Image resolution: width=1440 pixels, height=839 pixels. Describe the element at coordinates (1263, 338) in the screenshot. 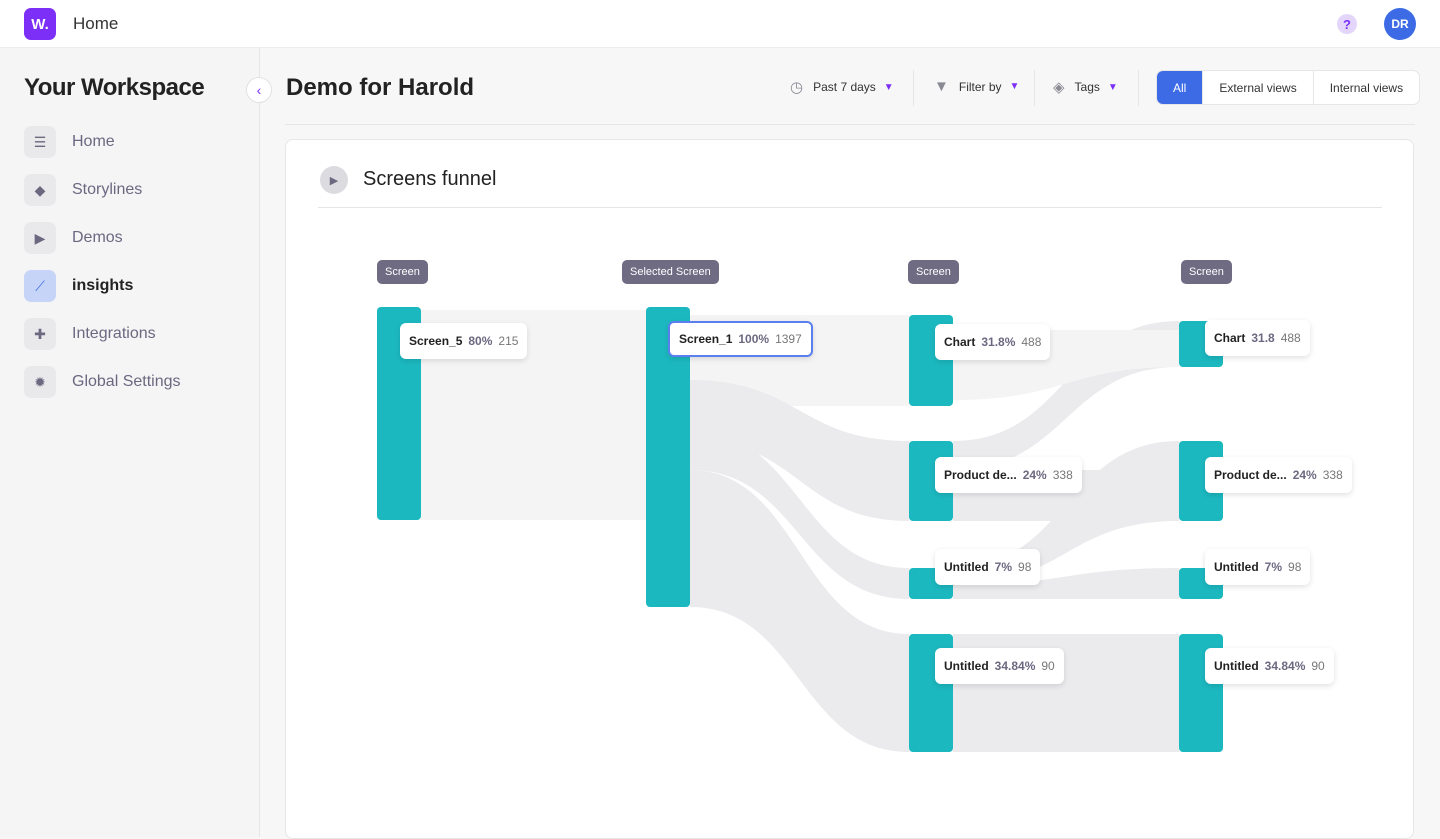

I see `node-percent: 31.8` at that location.